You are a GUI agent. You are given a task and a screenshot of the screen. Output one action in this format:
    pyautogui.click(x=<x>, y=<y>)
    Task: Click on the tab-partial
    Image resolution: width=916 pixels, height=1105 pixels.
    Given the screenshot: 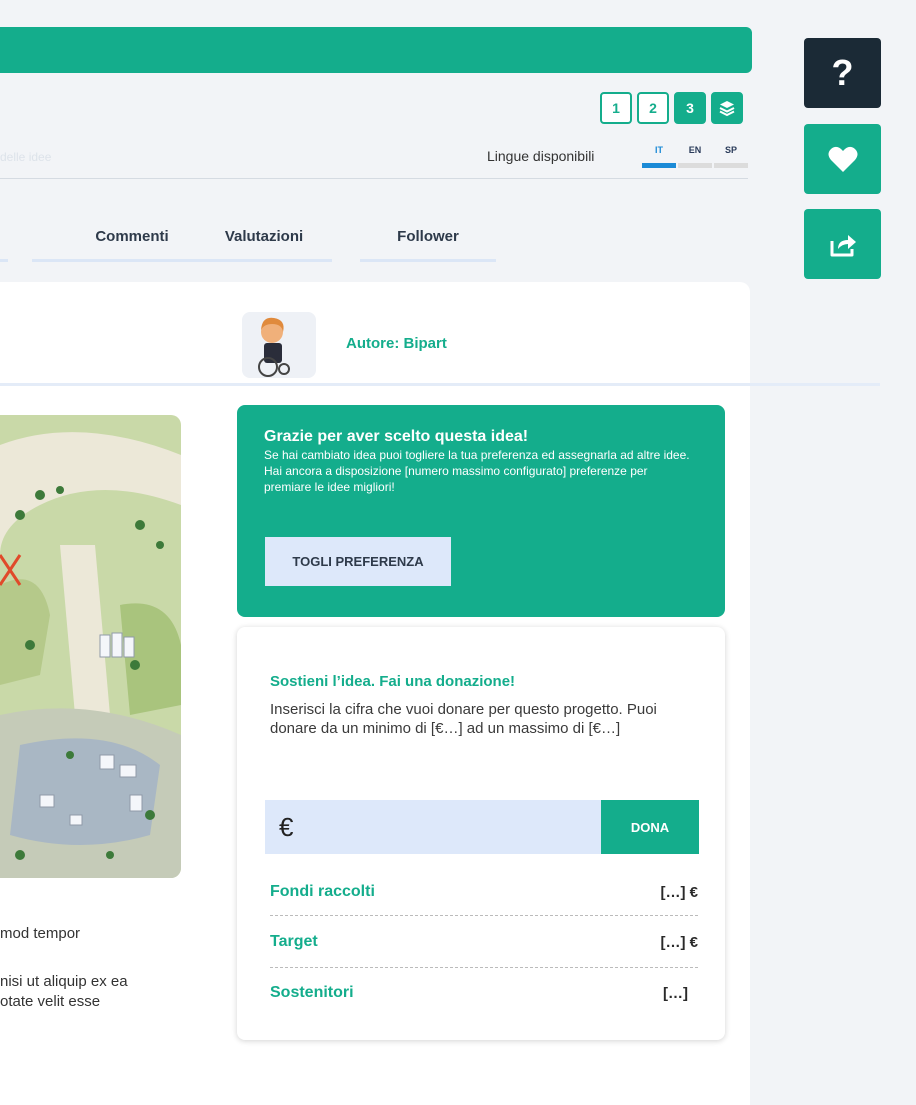 What is the action you would take?
    pyautogui.click(x=4, y=245)
    